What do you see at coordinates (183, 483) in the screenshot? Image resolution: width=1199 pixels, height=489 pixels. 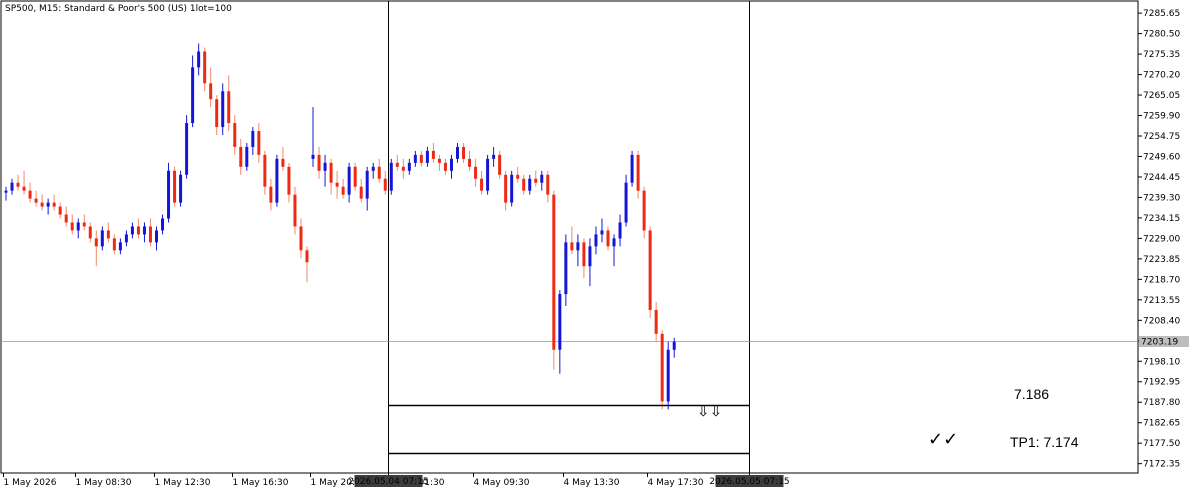 I see `time-tick-label: 1 May 12:30` at bounding box center [183, 483].